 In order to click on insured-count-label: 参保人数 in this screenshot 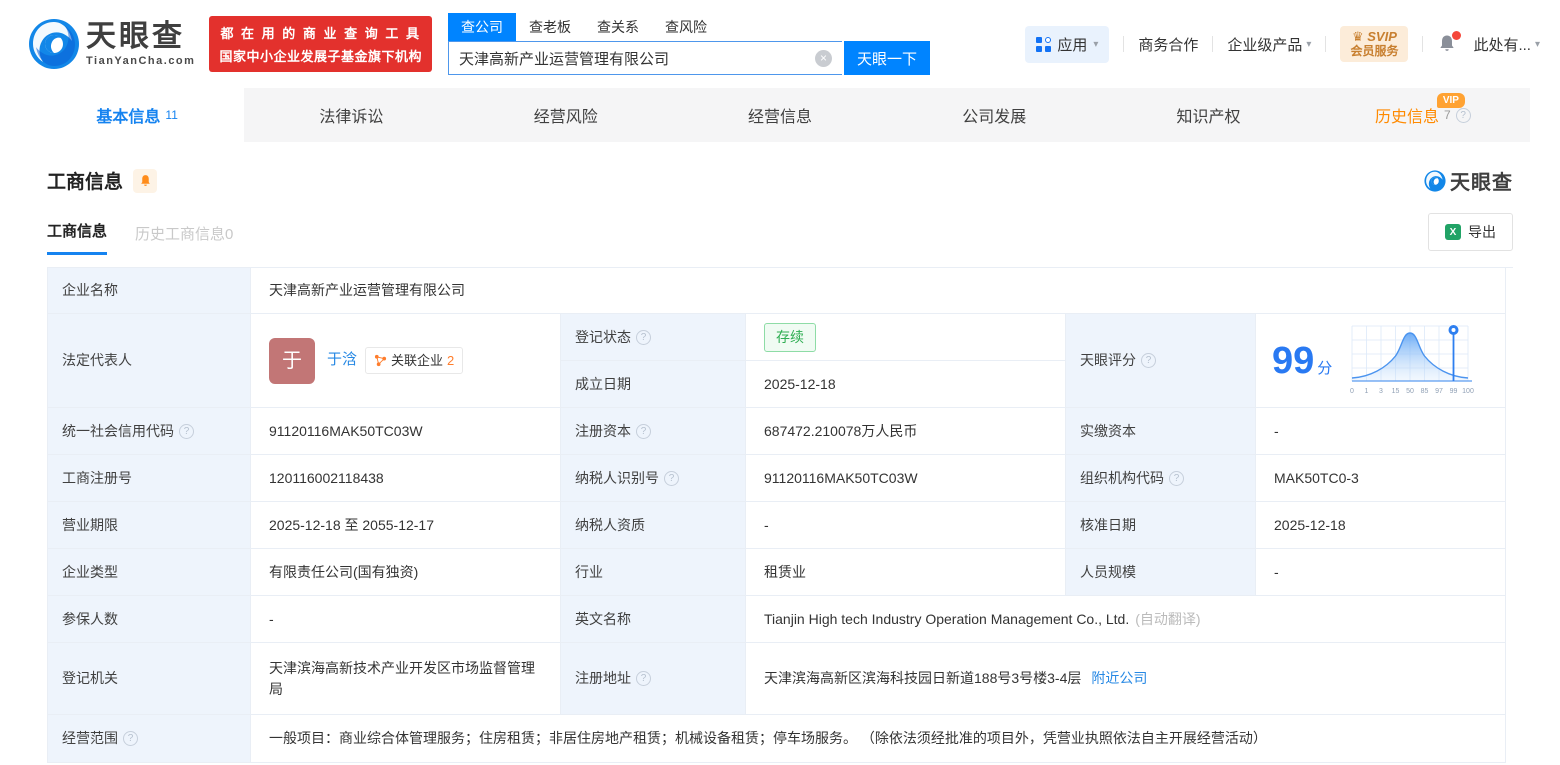, I will do `click(149, 619)`.